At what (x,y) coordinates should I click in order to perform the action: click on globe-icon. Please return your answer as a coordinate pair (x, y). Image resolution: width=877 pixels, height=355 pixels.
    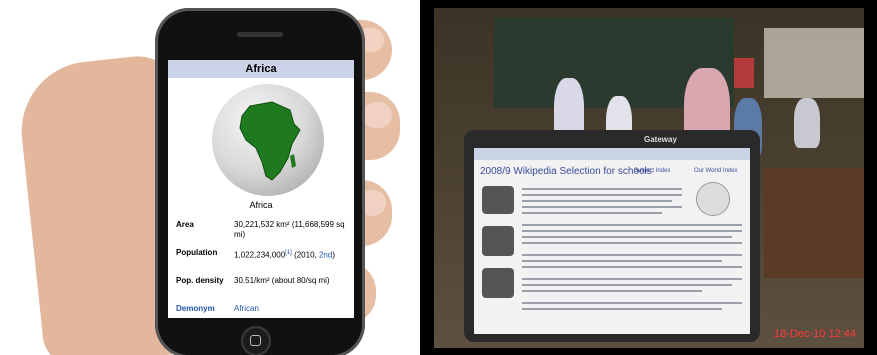
    Looking at the image, I should click on (268, 140).